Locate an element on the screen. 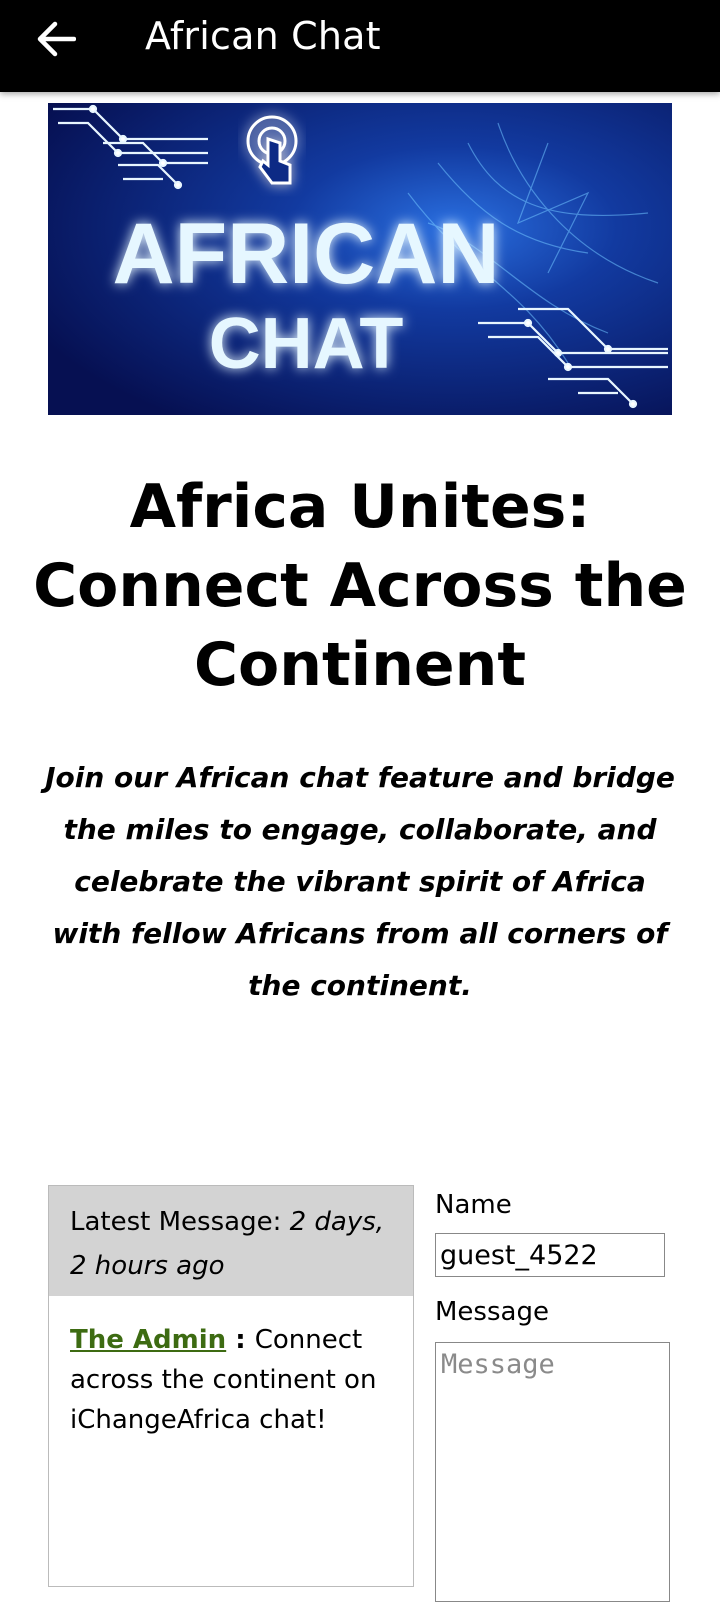 This screenshot has width=720, height=1602. message-label: Message is located at coordinates (492, 1312).